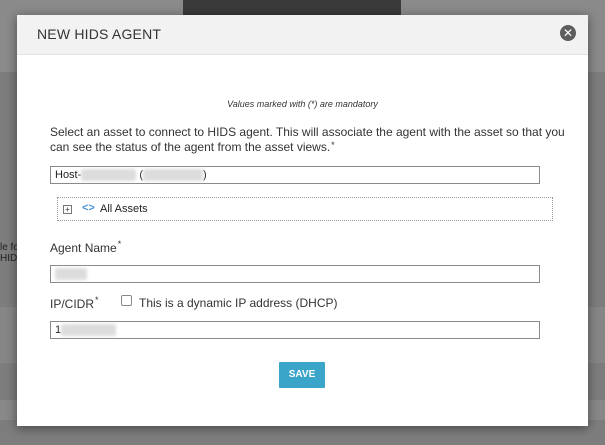  What do you see at coordinates (295, 175) in the screenshot?
I see `asset-field: Host- ()` at bounding box center [295, 175].